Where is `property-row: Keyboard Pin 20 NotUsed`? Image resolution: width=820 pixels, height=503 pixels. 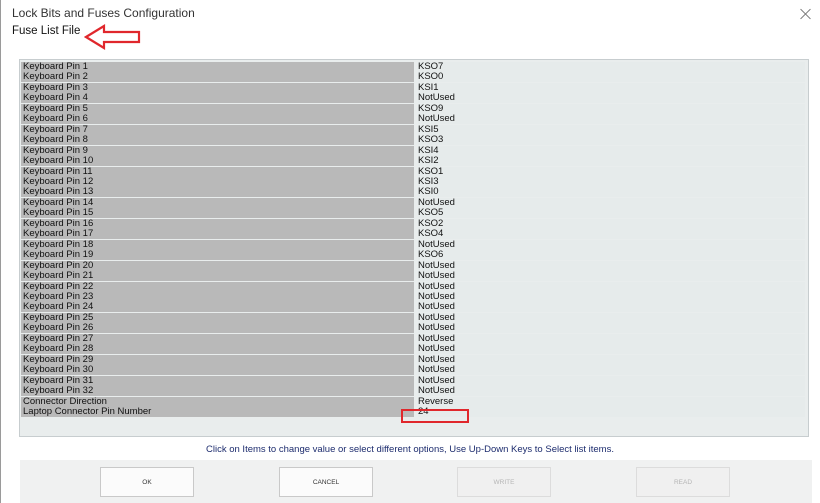
property-row: Keyboard Pin 20 NotUsed is located at coordinates (414, 265).